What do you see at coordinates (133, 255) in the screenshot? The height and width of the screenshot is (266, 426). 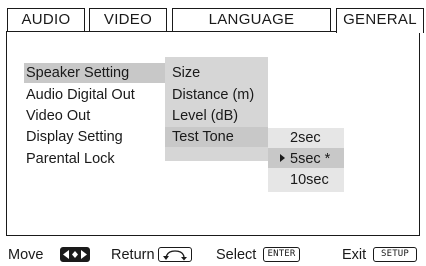 I see `footer-return-label: Return` at bounding box center [133, 255].